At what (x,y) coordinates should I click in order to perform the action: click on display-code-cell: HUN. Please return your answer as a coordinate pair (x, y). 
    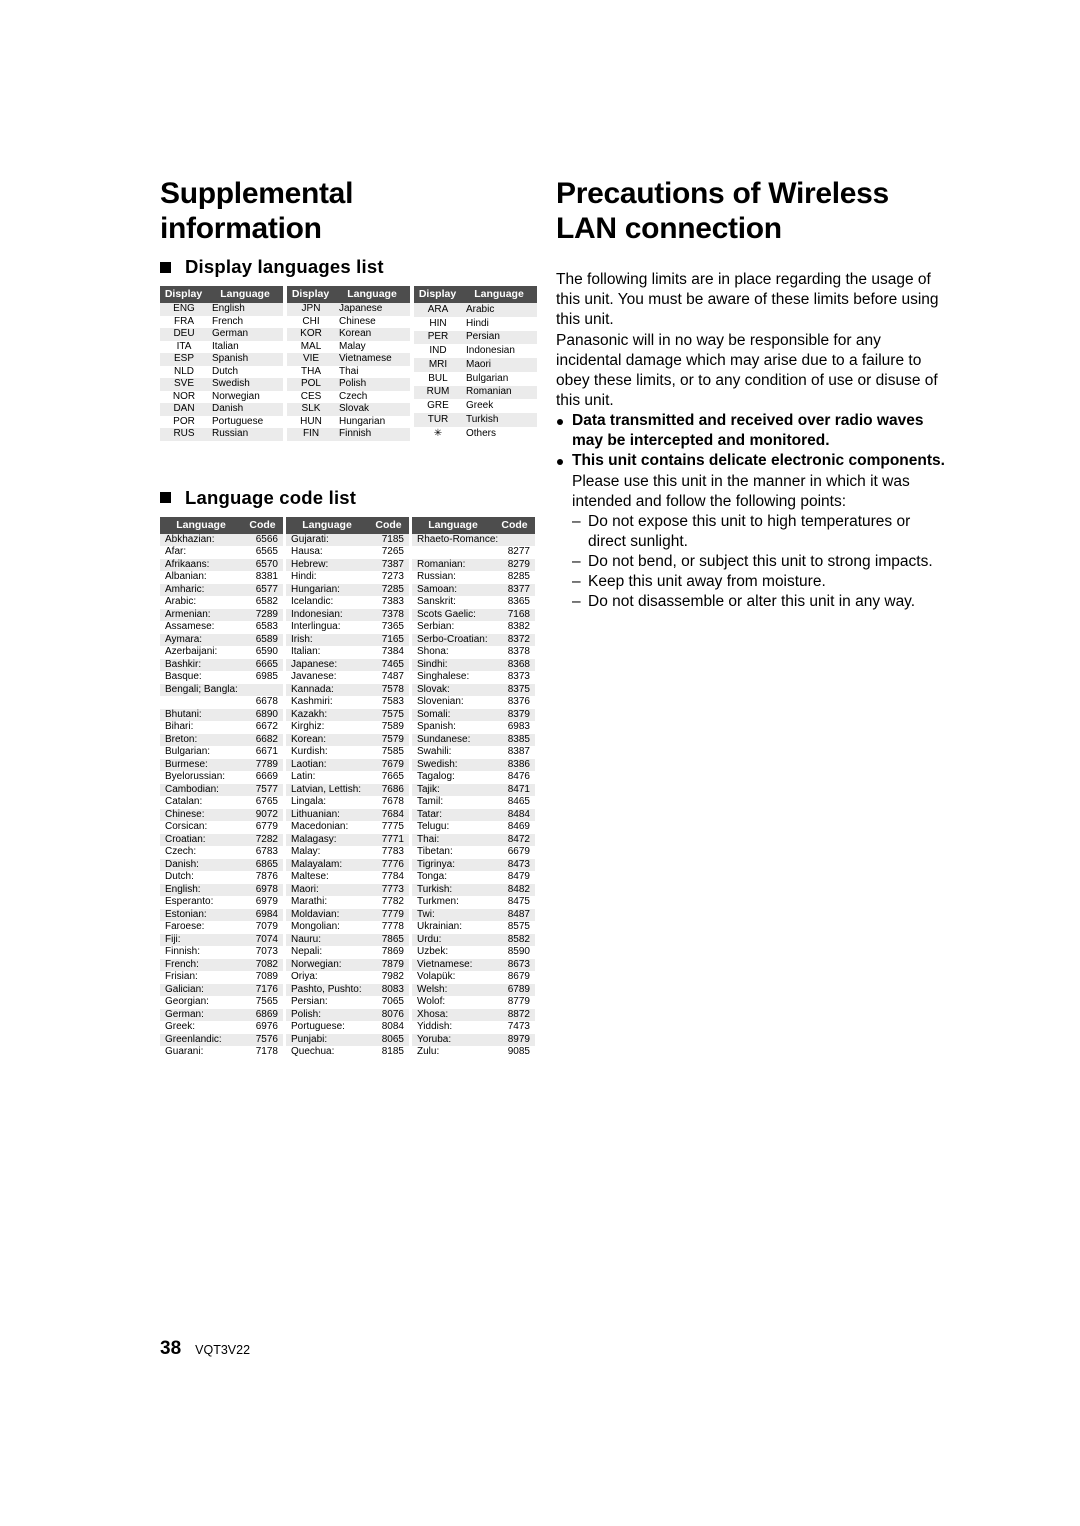
    Looking at the image, I should click on (310, 422).